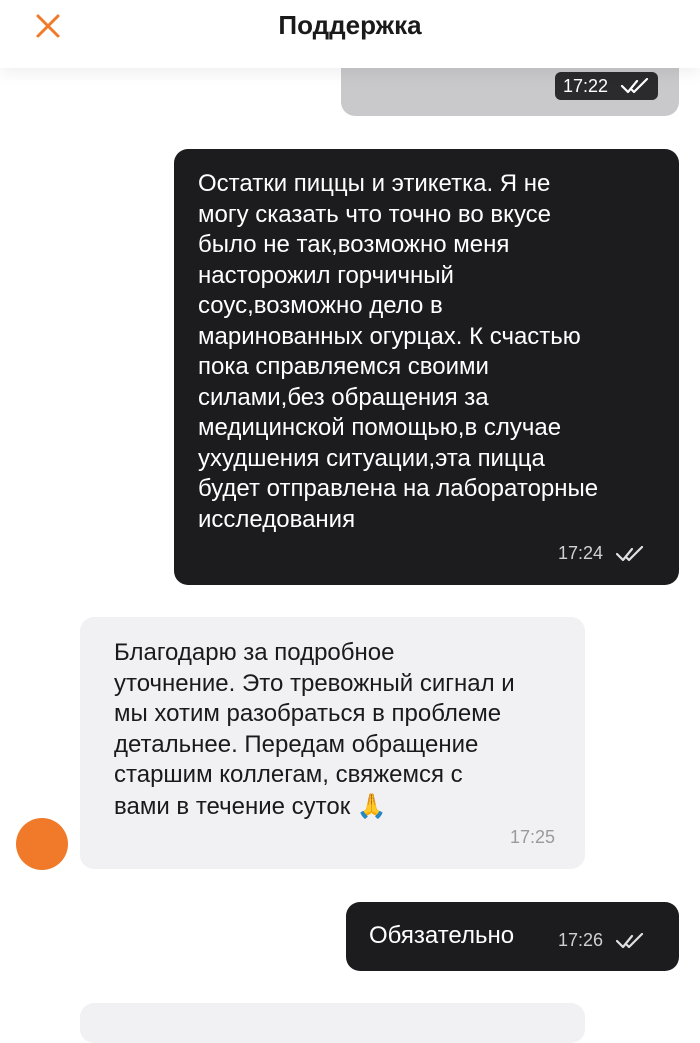 Image resolution: width=700 pixels, height=1043 pixels. I want to click on message-bubble-outgoing: Обязательно 17:26, so click(512, 936).